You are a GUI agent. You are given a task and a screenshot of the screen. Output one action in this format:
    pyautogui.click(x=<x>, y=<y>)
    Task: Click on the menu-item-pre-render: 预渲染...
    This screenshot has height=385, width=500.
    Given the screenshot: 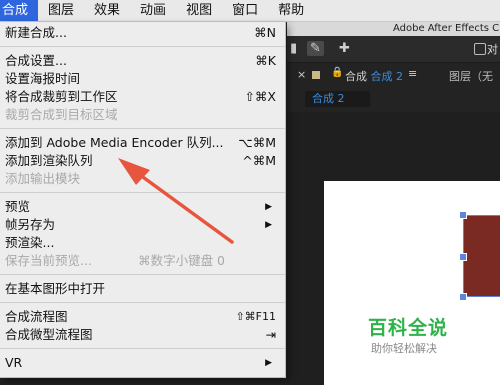 What is the action you would take?
    pyautogui.click(x=142, y=243)
    